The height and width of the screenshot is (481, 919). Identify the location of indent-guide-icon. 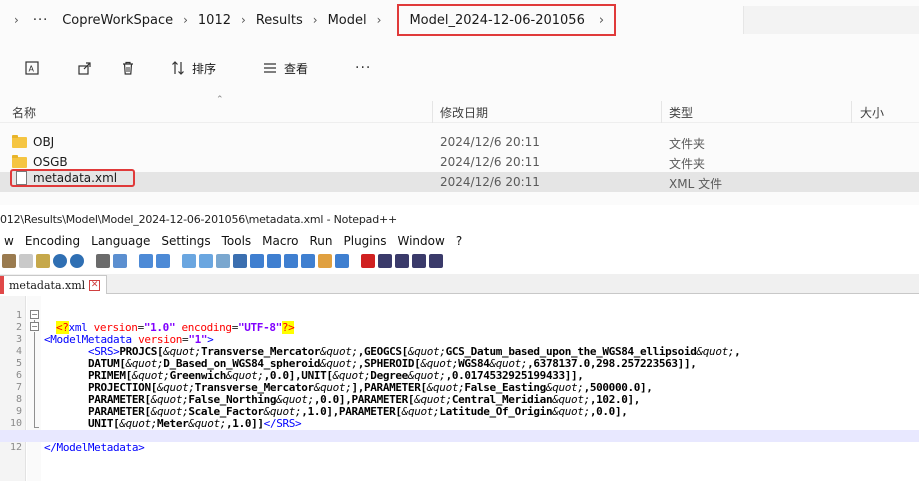
(257, 261).